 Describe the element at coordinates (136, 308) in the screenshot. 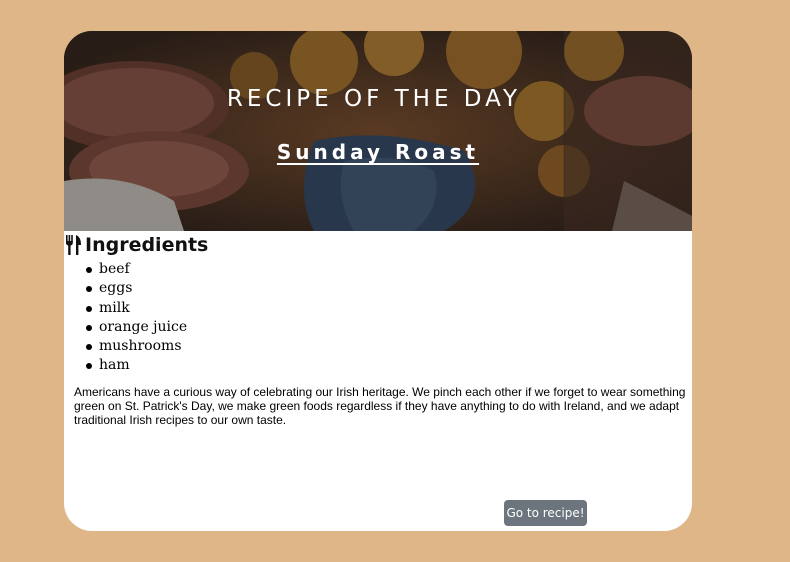

I see `ingredient-item: milk` at that location.